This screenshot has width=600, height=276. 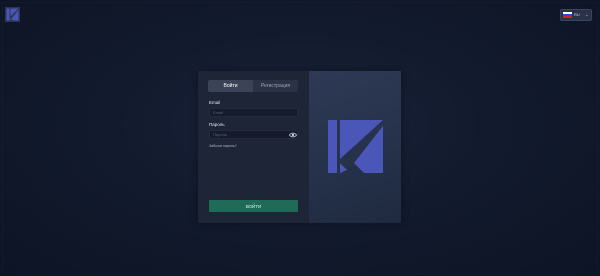 I want to click on language-code: RU, so click(x=577, y=14).